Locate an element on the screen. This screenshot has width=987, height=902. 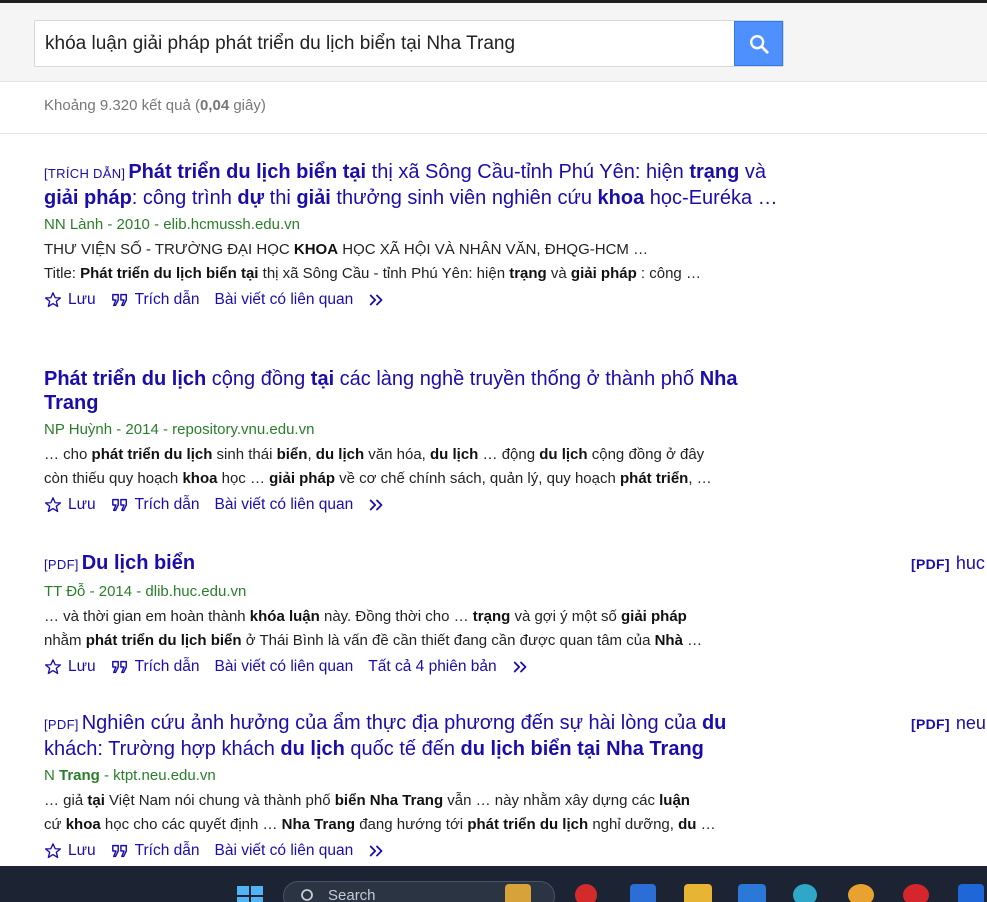
edge-icon is located at coordinates (805, 893).